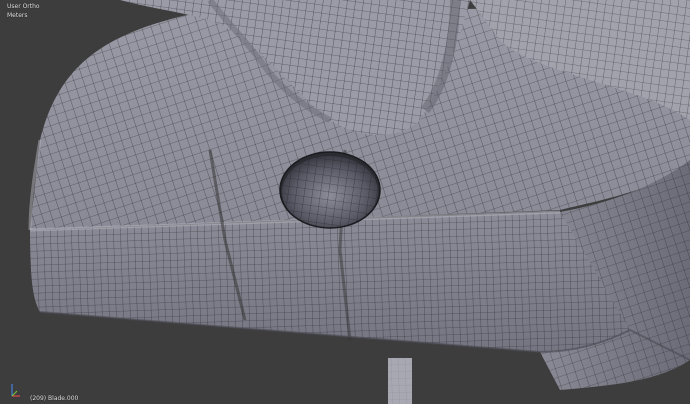 Image resolution: width=690 pixels, height=404 pixels. Describe the element at coordinates (17, 15) in the screenshot. I see `units-label: Meters` at that location.